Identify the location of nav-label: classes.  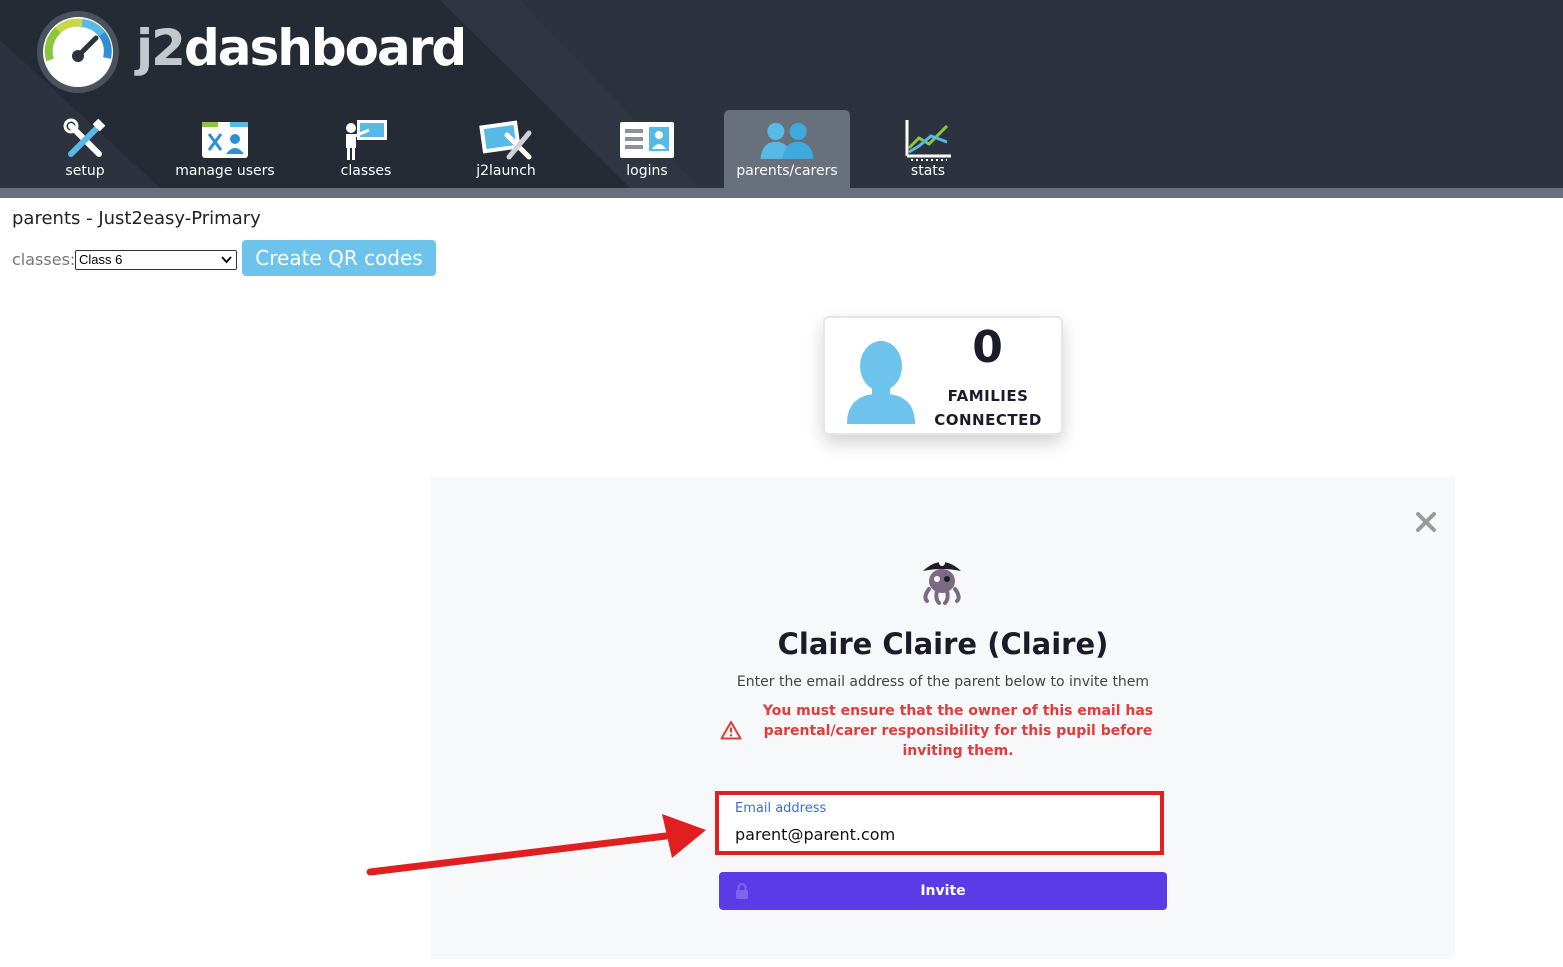
(366, 171).